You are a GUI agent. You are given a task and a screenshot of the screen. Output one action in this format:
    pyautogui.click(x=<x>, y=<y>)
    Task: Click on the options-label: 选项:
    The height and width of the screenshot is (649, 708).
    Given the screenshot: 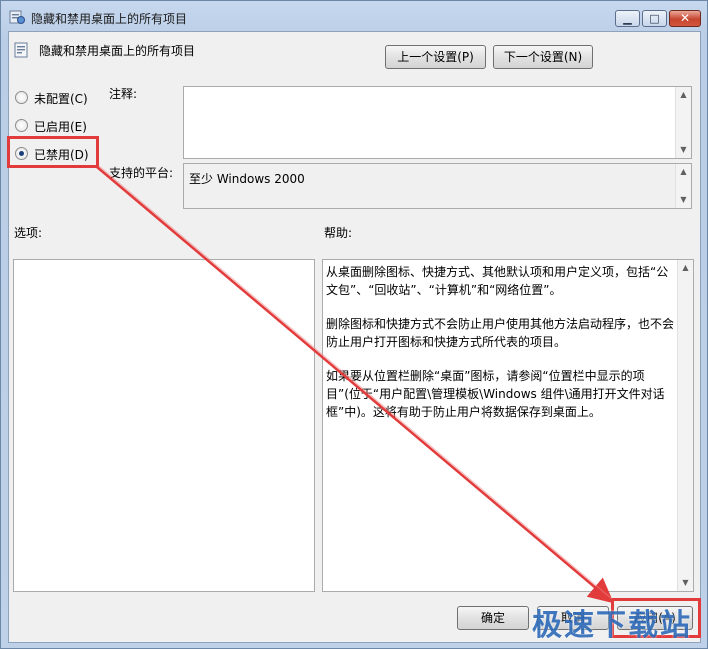 What is the action you would take?
    pyautogui.click(x=28, y=233)
    